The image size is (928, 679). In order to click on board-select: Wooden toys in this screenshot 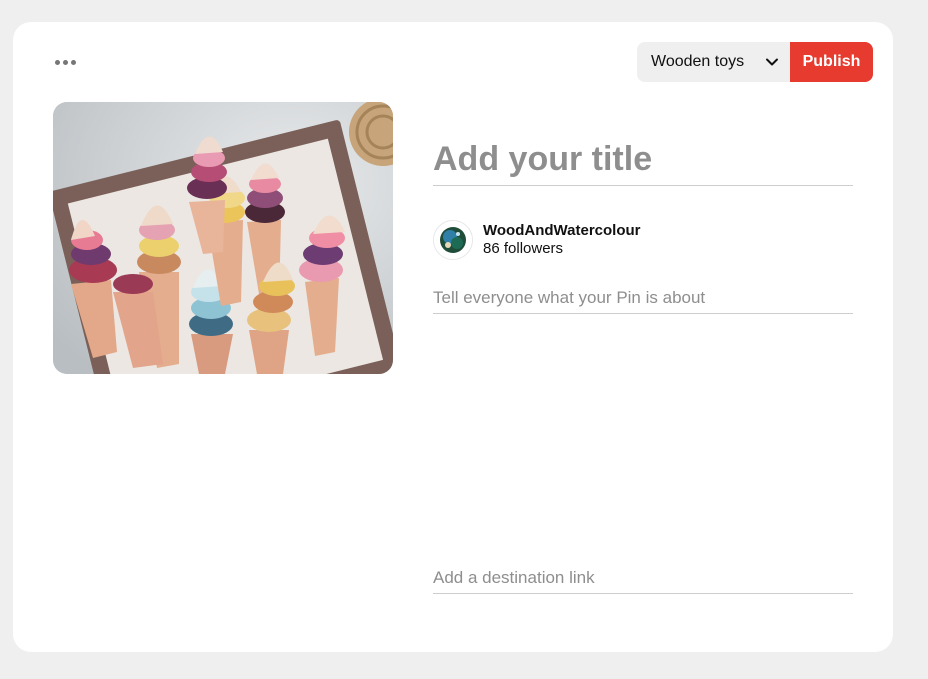, I will do `click(713, 62)`.